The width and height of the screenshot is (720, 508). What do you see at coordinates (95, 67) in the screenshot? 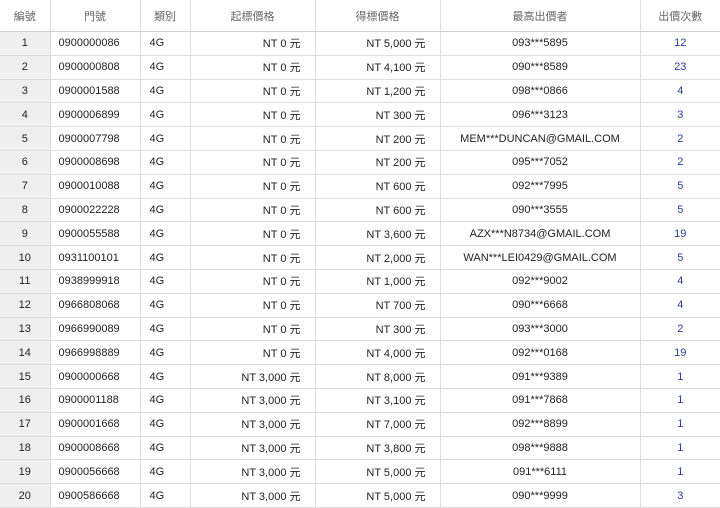
I see `cell-phone-number: 0900000808` at bounding box center [95, 67].